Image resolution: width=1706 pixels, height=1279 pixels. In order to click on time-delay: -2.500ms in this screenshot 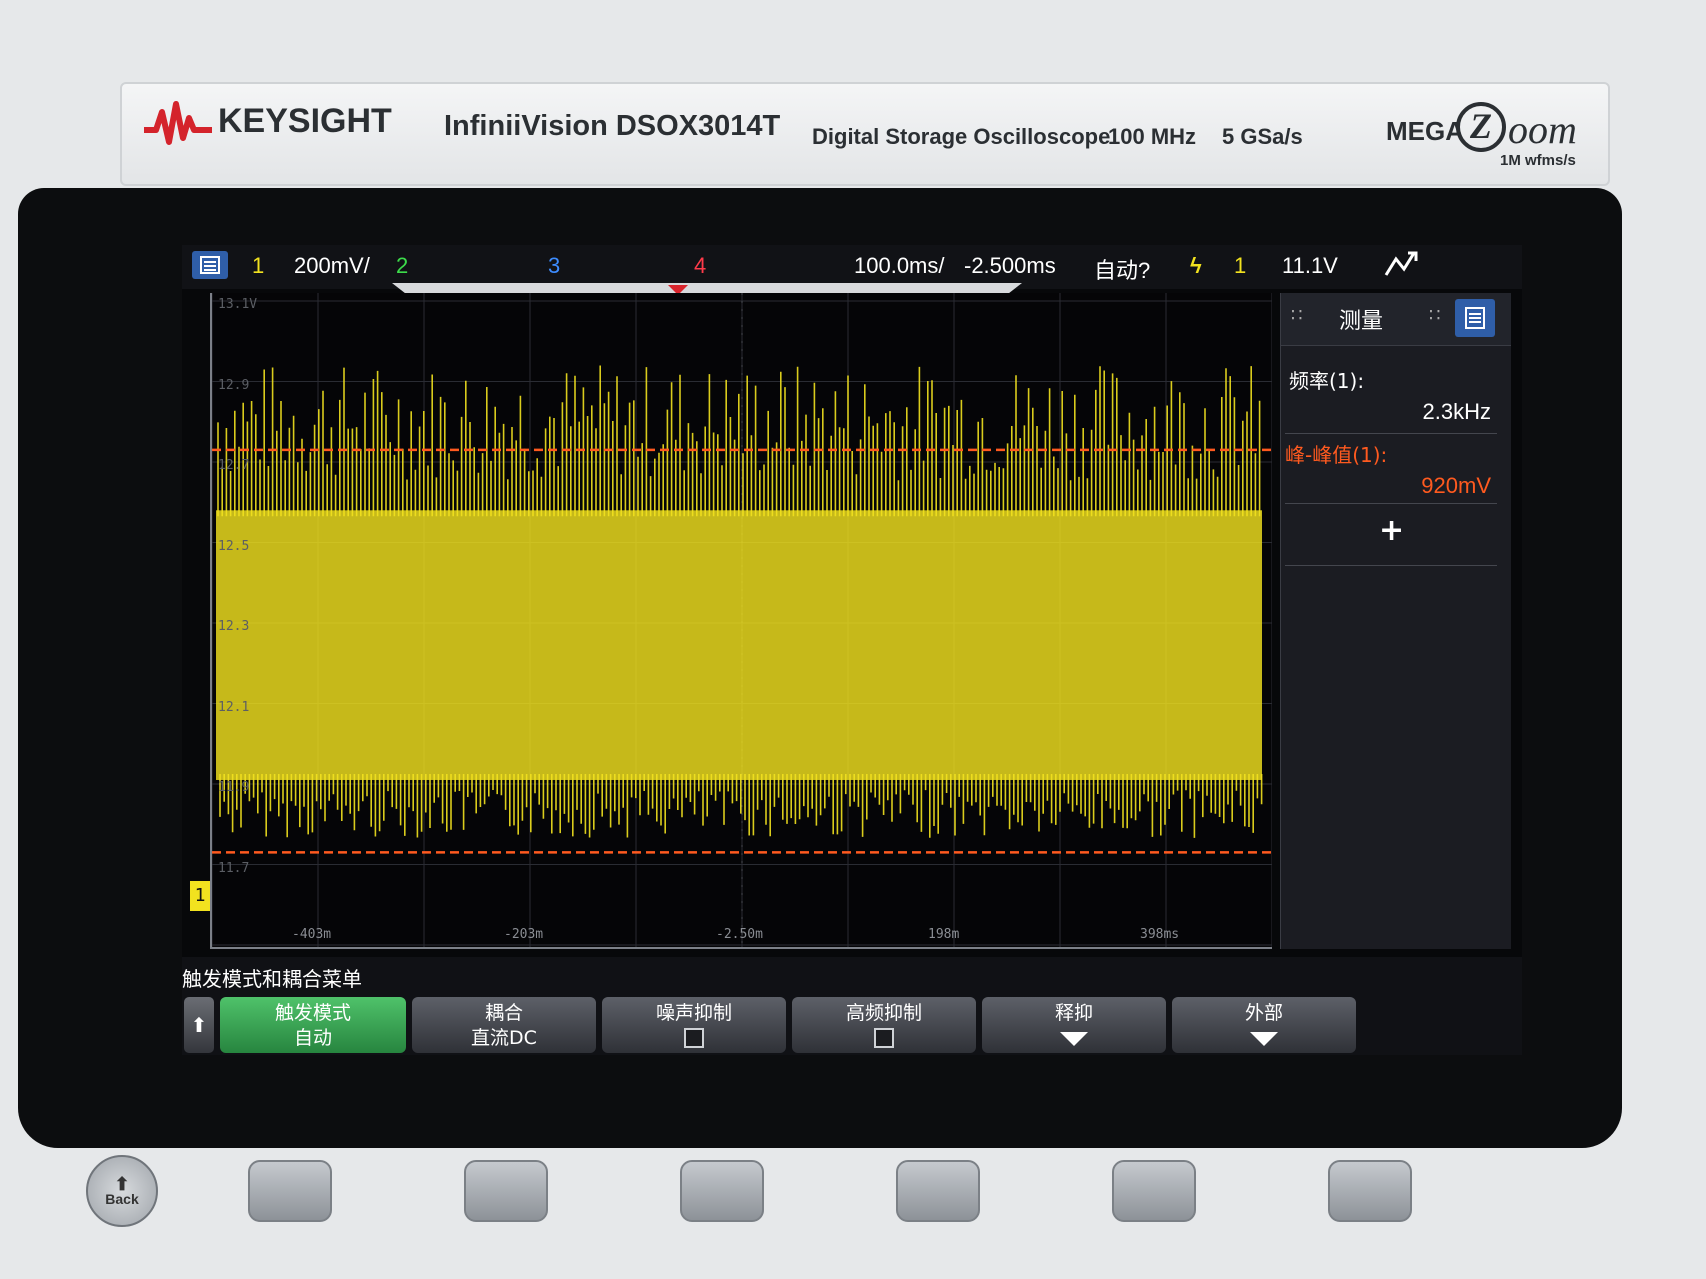, I will do `click(1010, 266)`.